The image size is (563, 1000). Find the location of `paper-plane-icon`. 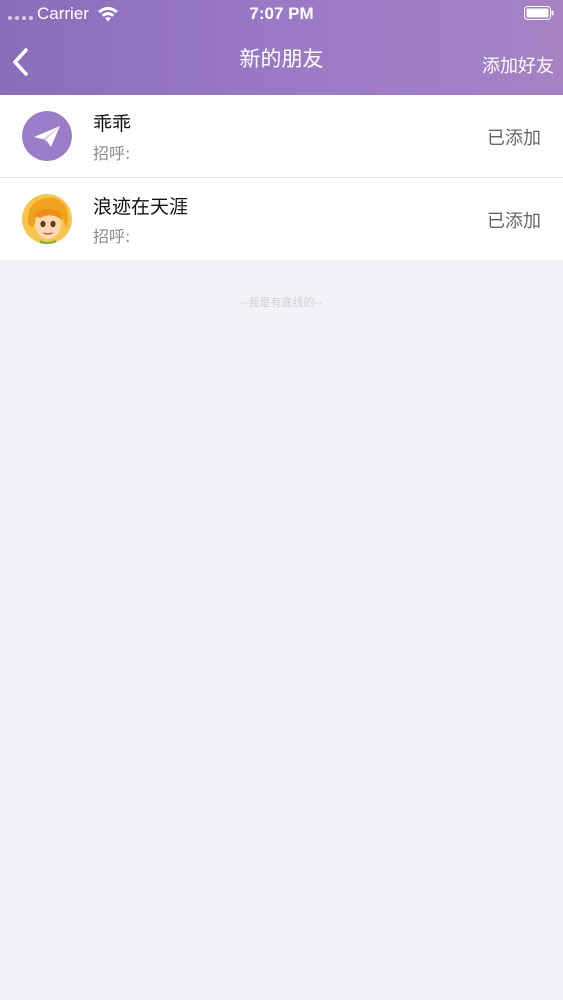

paper-plane-icon is located at coordinates (47, 136).